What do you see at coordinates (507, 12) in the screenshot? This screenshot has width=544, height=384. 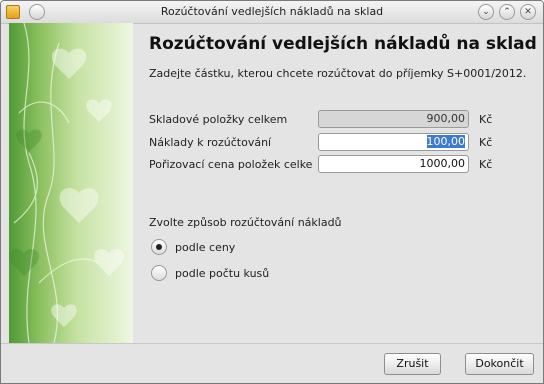 I see `maximize-button: ⌃` at bounding box center [507, 12].